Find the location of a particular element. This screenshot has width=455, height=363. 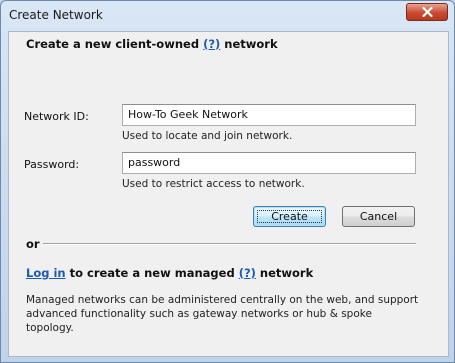

network-id-hint: Used to locate and join network. is located at coordinates (207, 136).